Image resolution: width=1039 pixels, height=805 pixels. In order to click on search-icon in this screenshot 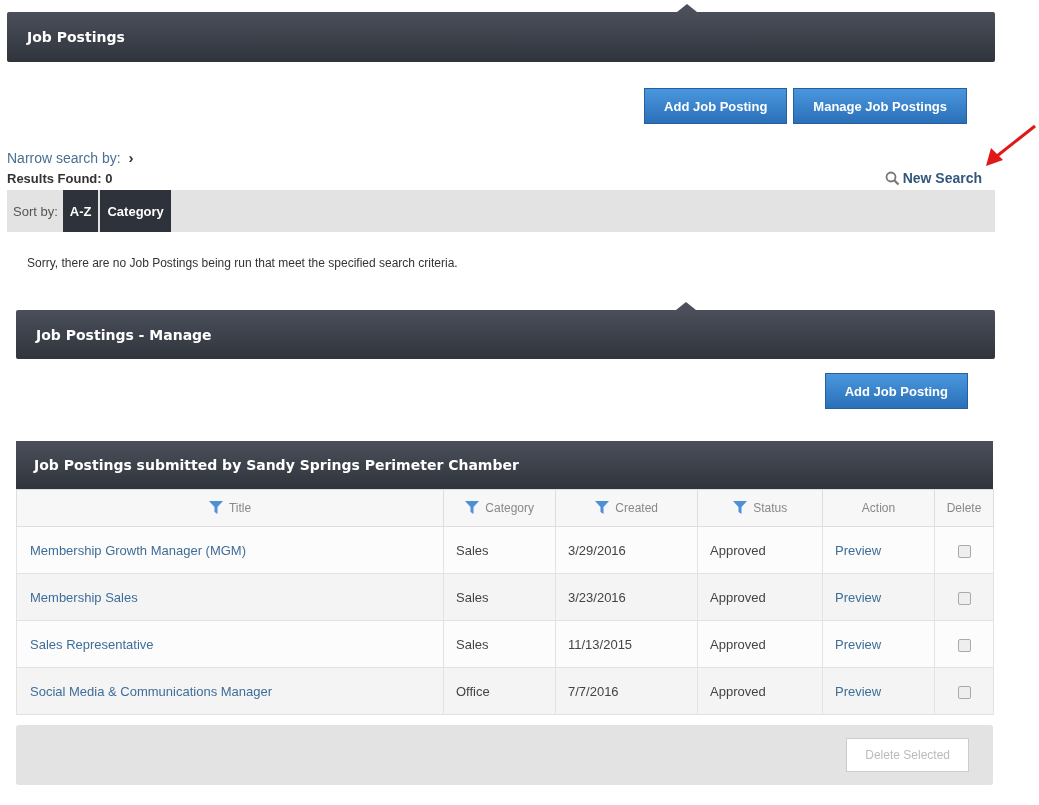, I will do `click(892, 178)`.